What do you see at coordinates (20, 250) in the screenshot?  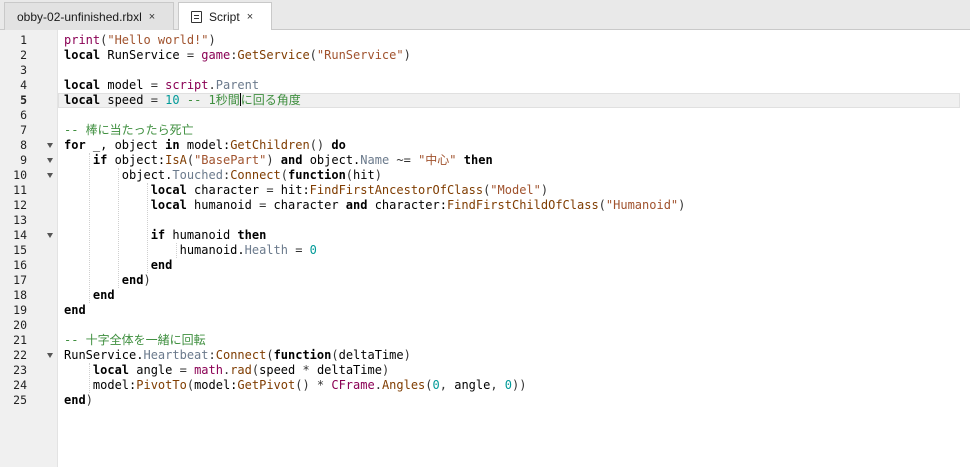 I see `line-number: 15` at bounding box center [20, 250].